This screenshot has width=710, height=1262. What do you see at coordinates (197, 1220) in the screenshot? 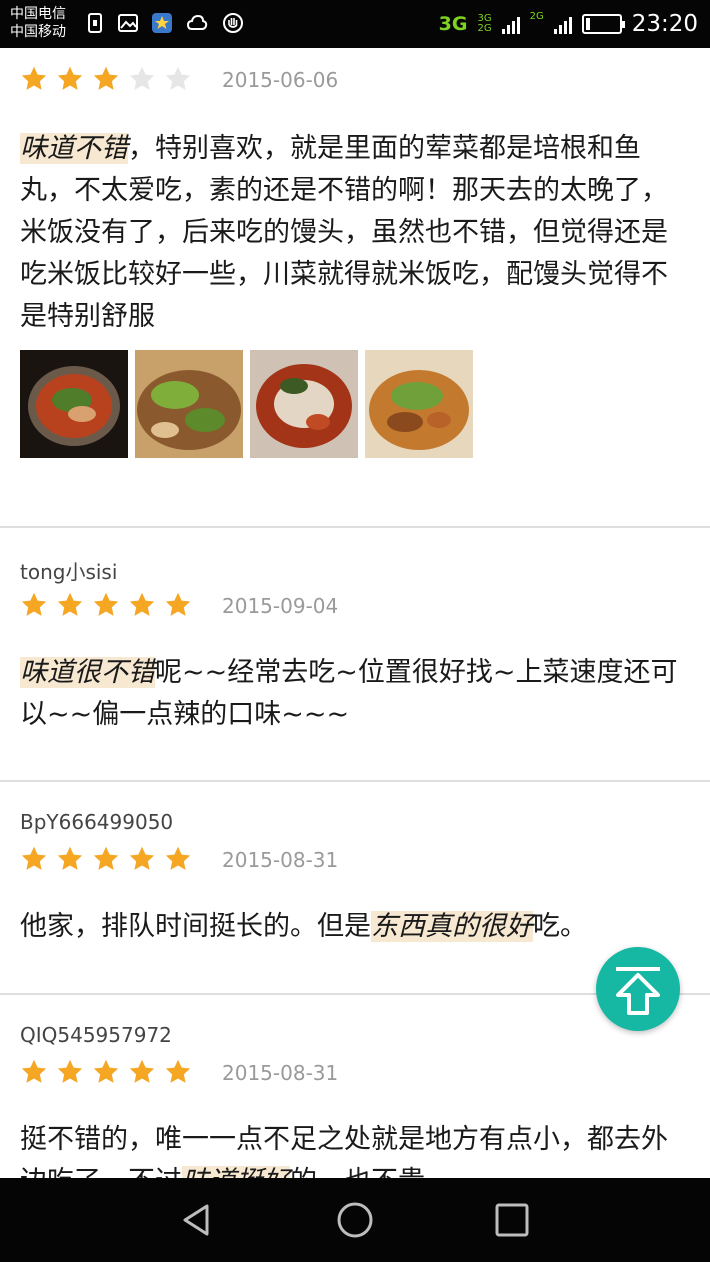
I see `back-triangle-icon` at bounding box center [197, 1220].